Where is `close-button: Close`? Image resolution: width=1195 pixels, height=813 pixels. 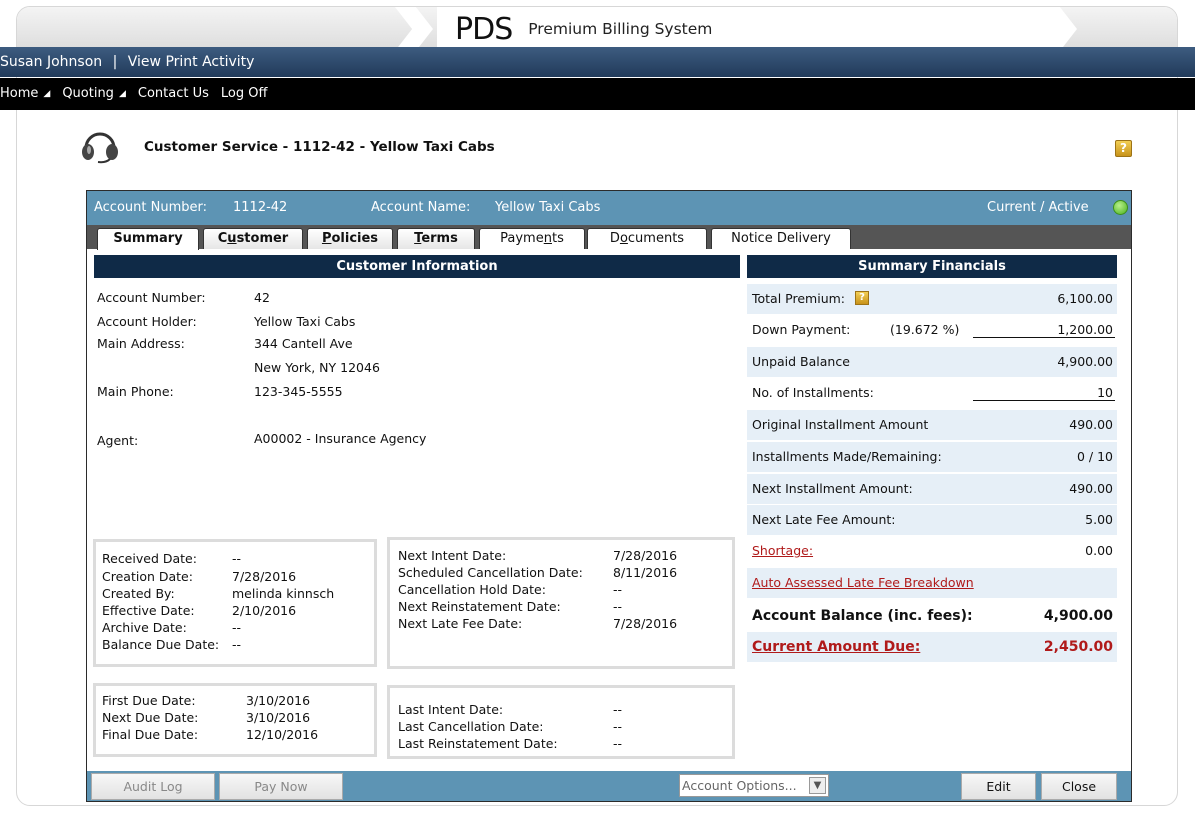
close-button: Close is located at coordinates (1079, 786).